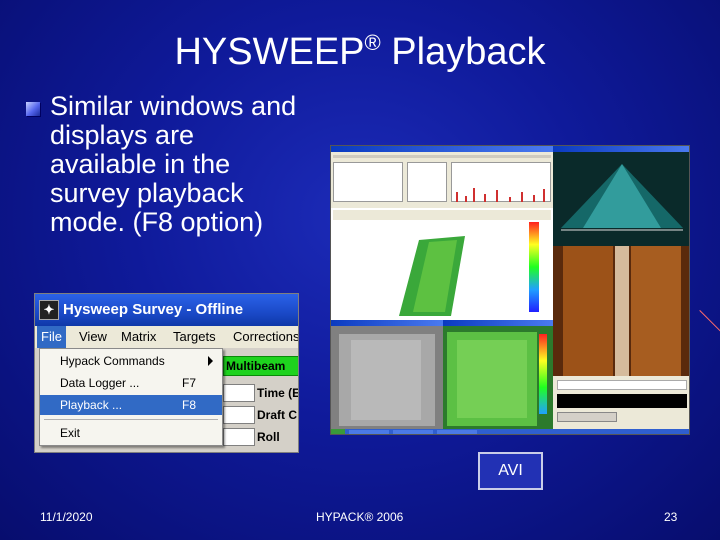 The height and width of the screenshot is (540, 720). What do you see at coordinates (194, 336) in the screenshot?
I see `menu-targets: Targets` at bounding box center [194, 336].